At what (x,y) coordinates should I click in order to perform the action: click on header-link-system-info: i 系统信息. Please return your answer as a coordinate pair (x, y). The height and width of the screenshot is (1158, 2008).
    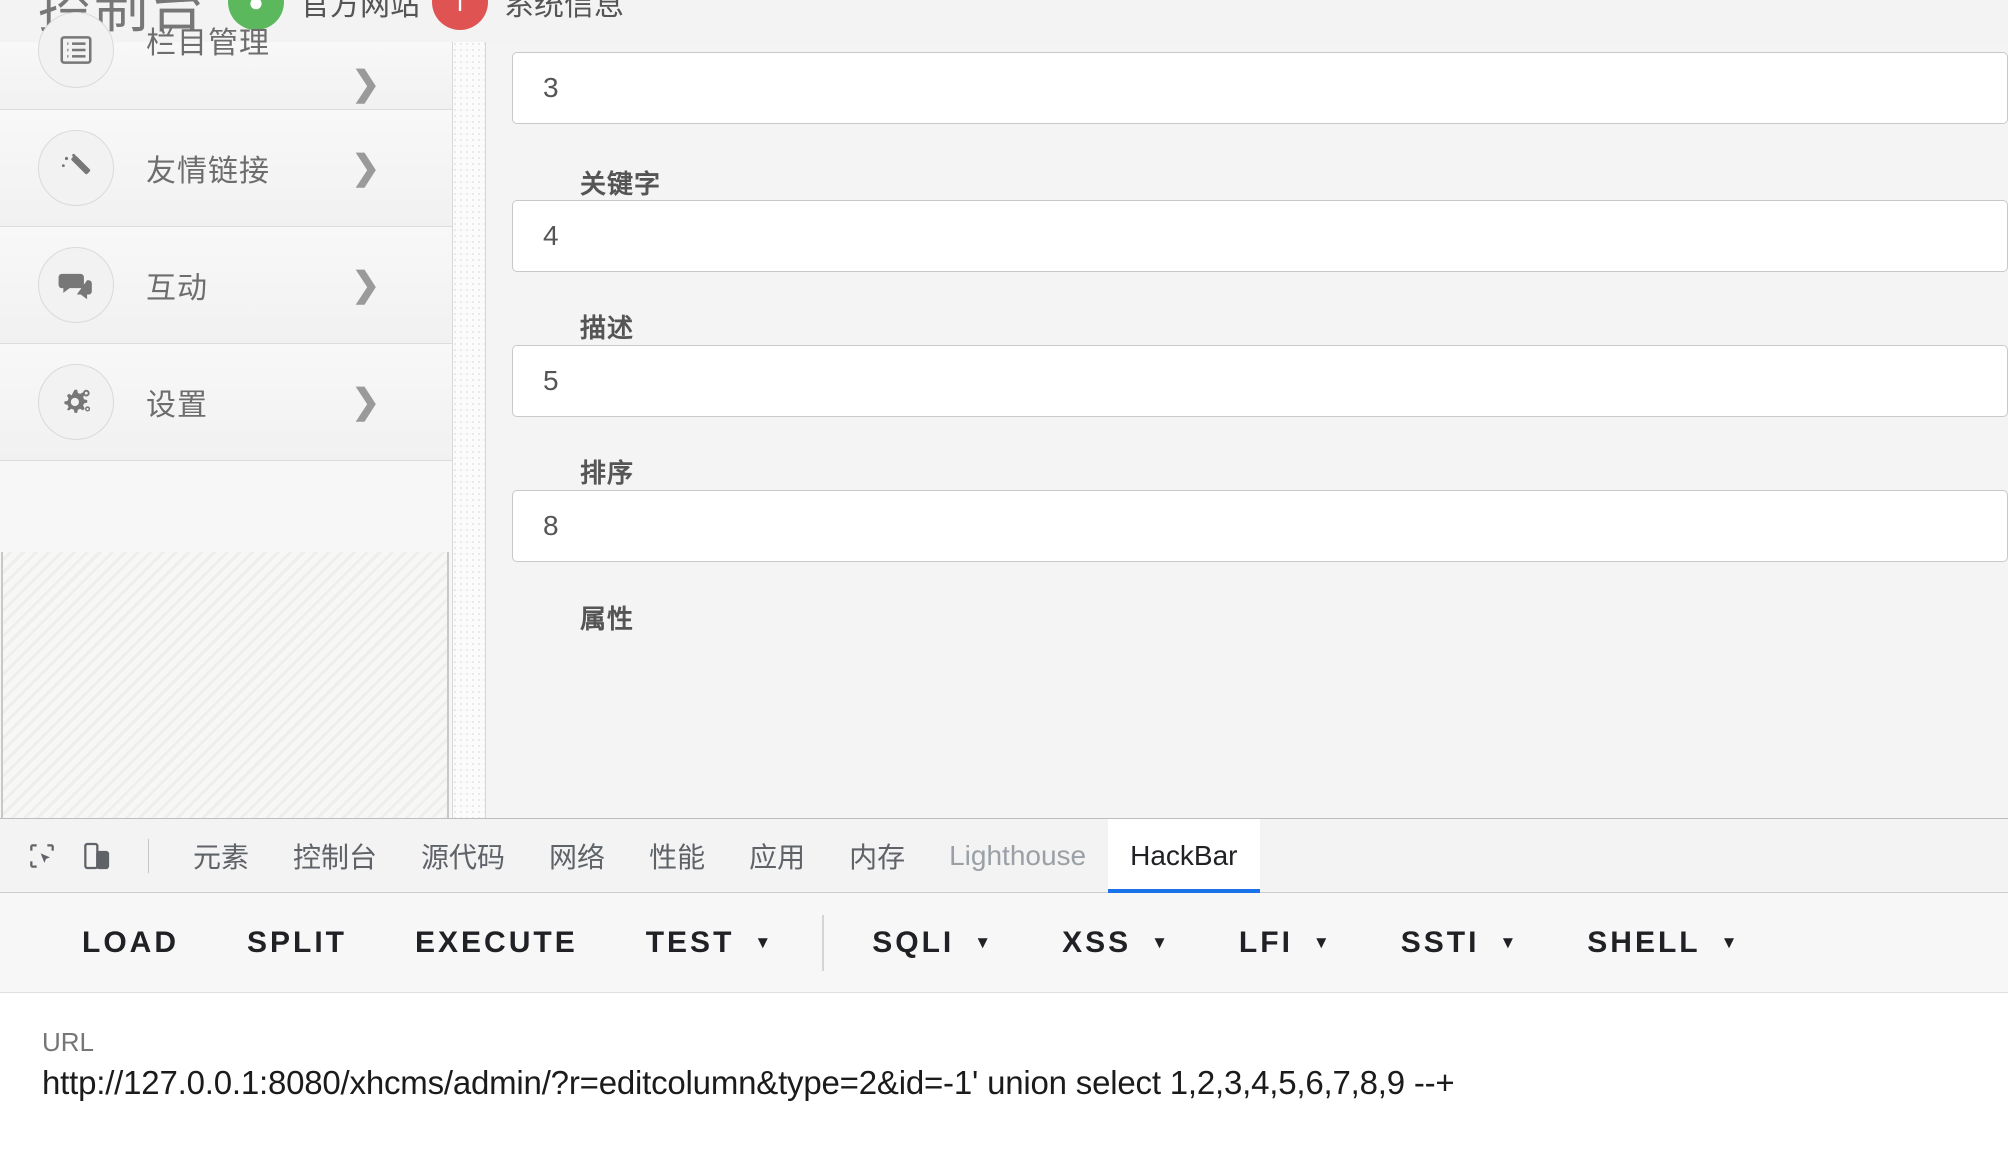
    Looking at the image, I should click on (528, 15).